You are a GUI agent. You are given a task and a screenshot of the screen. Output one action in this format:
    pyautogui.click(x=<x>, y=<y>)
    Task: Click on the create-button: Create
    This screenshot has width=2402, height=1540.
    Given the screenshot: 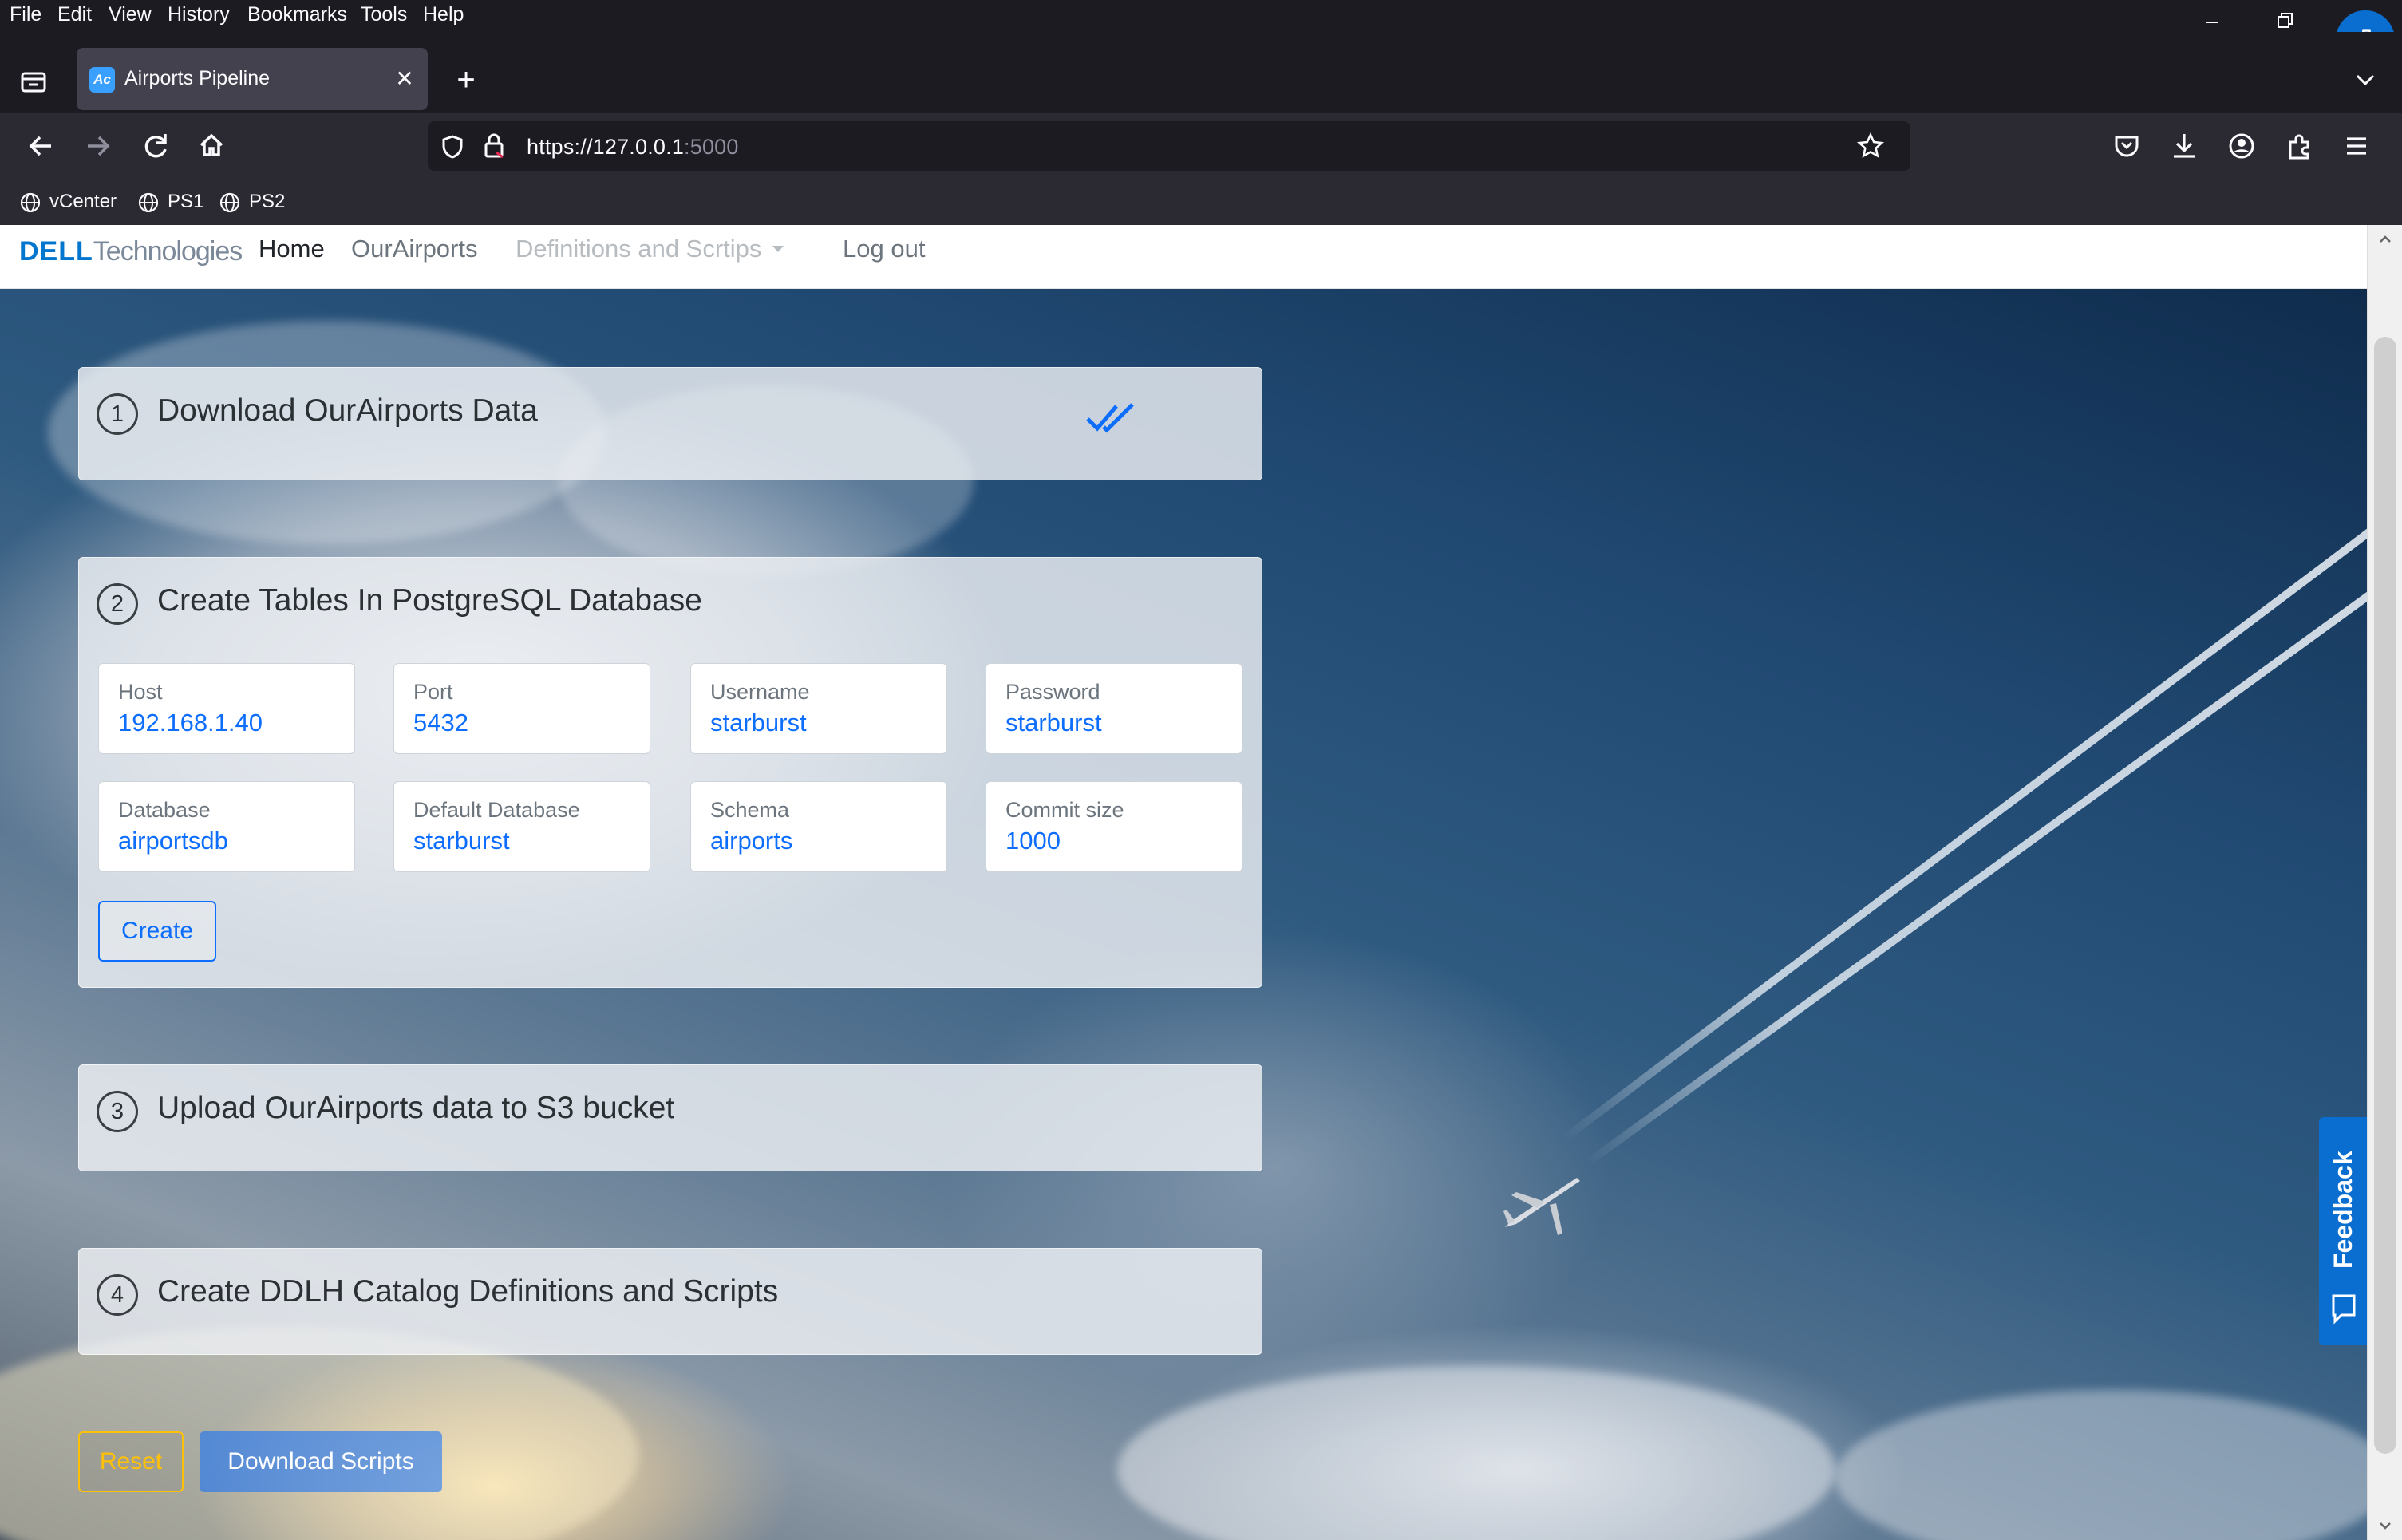 What is the action you would take?
    pyautogui.click(x=157, y=931)
    